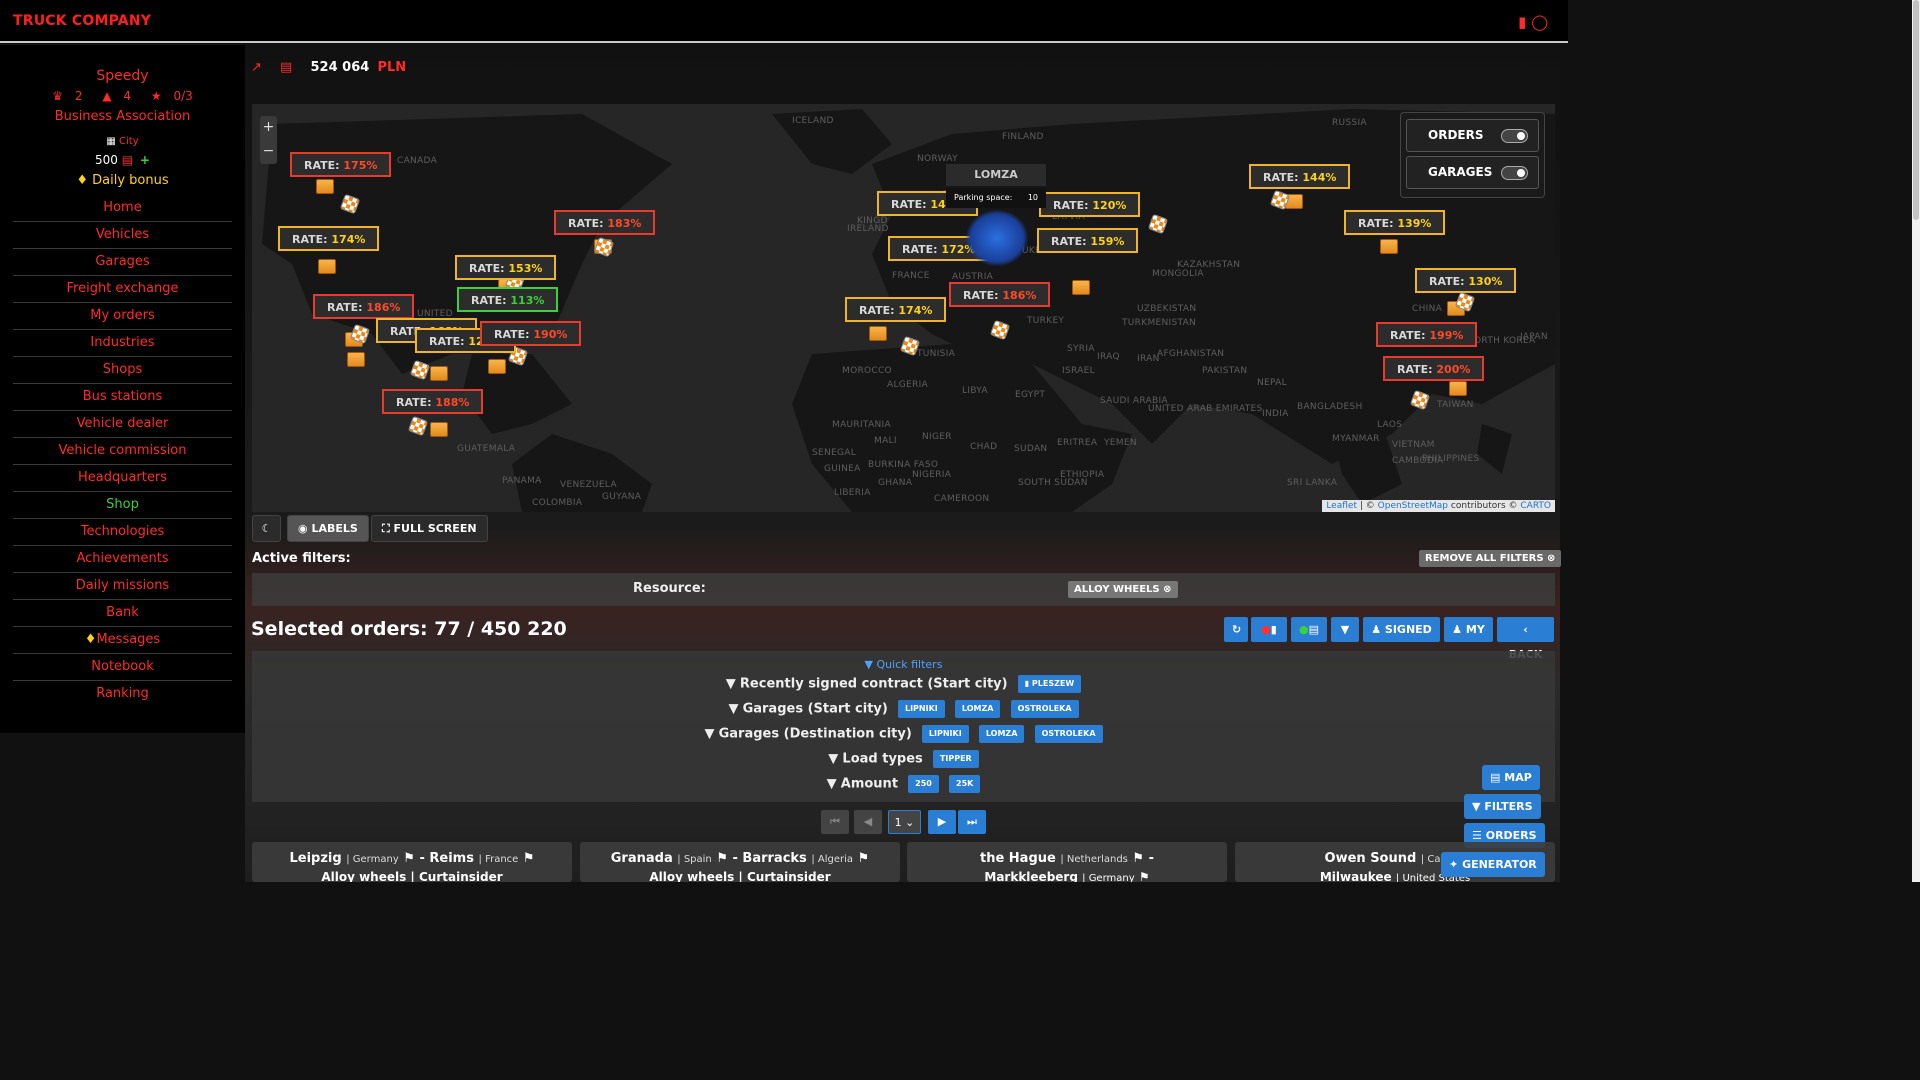 The width and height of the screenshot is (1920, 1080). What do you see at coordinates (268, 152) in the screenshot?
I see `zoom-out-button: −` at bounding box center [268, 152].